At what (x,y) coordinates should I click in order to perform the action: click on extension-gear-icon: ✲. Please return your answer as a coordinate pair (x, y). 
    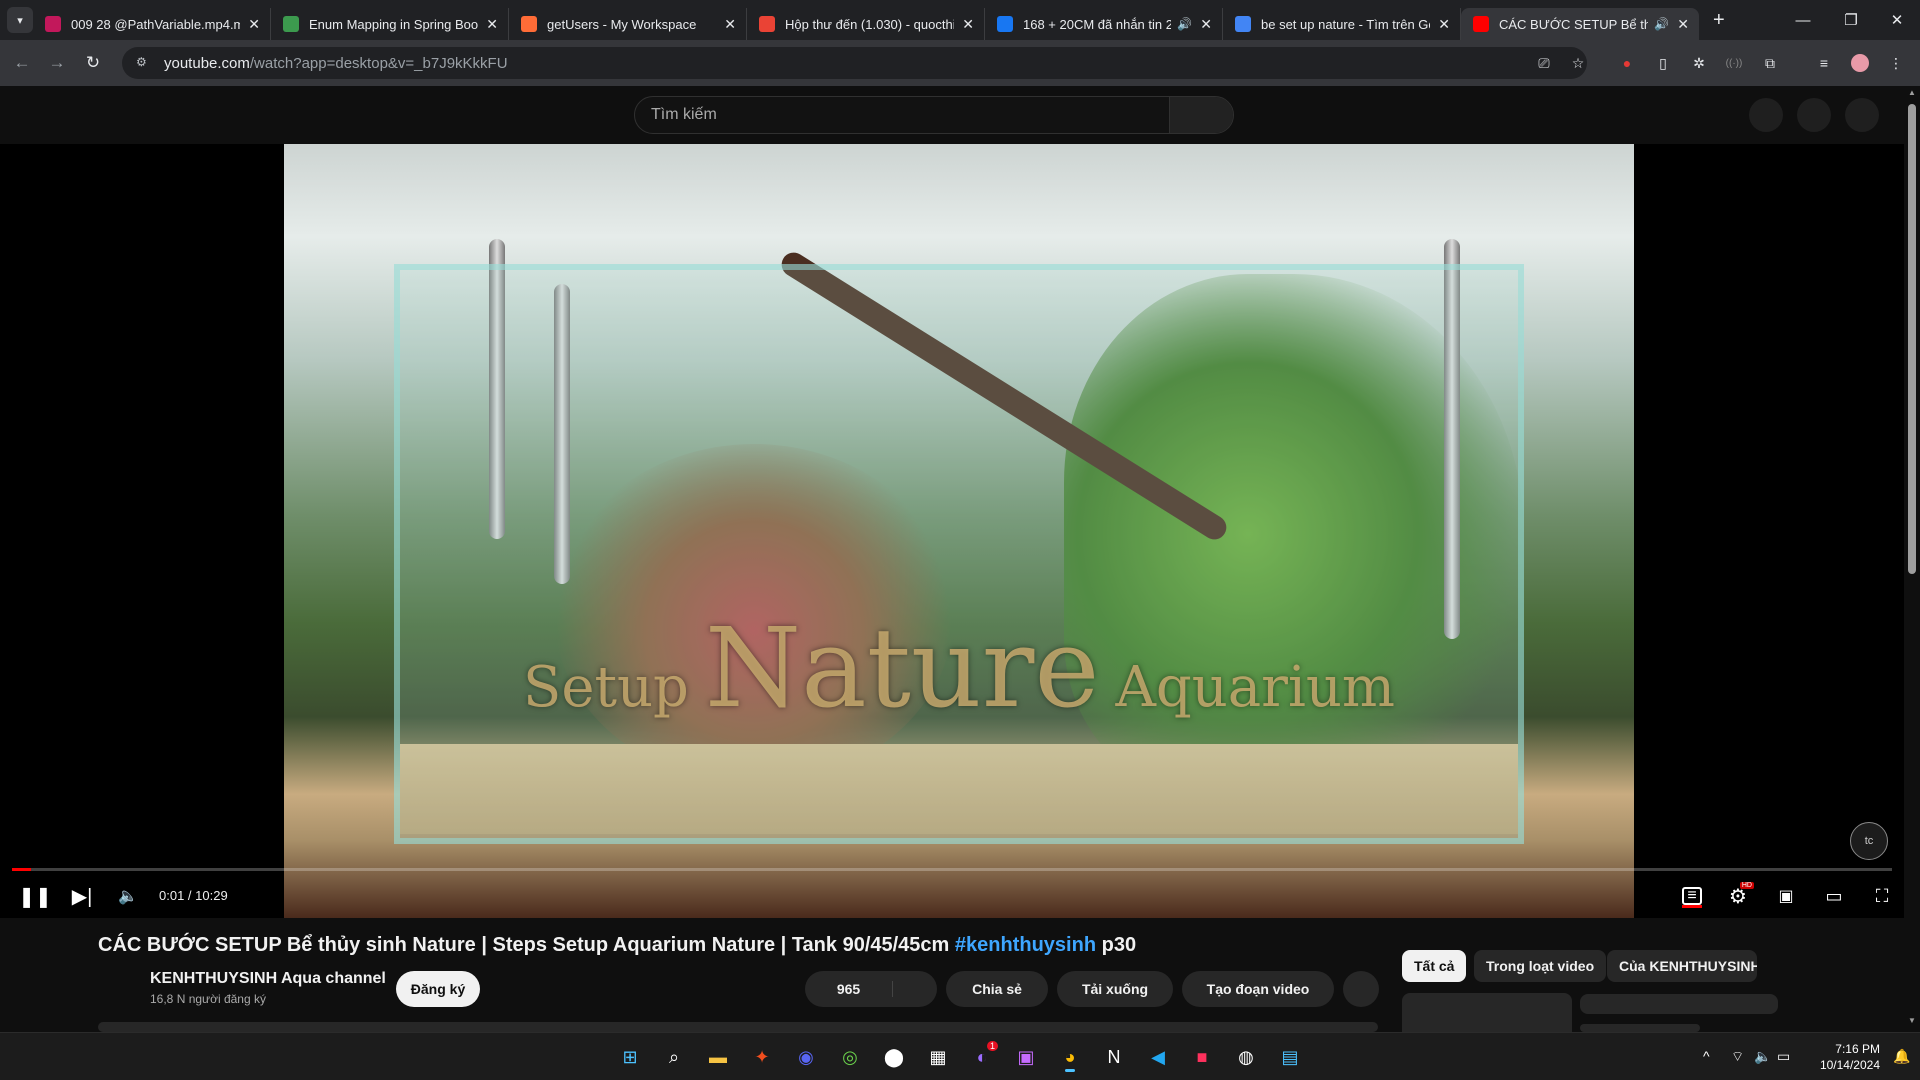
    Looking at the image, I should click on (1699, 63).